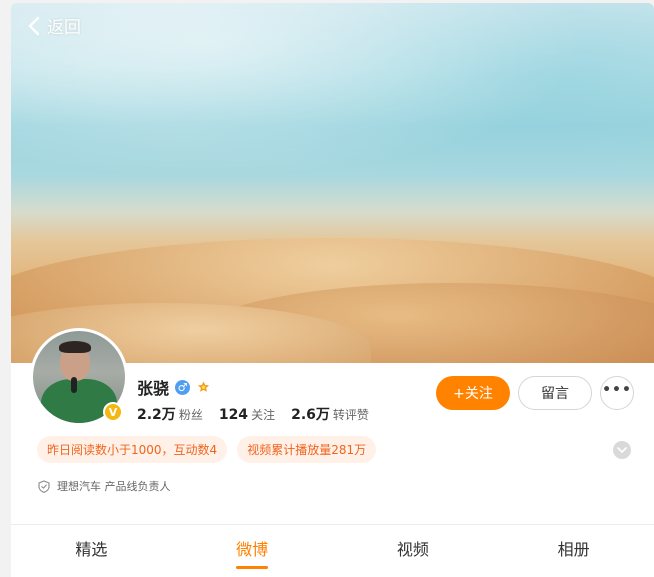  What do you see at coordinates (156, 415) in the screenshot?
I see `stat-value: 2.2万` at bounding box center [156, 415].